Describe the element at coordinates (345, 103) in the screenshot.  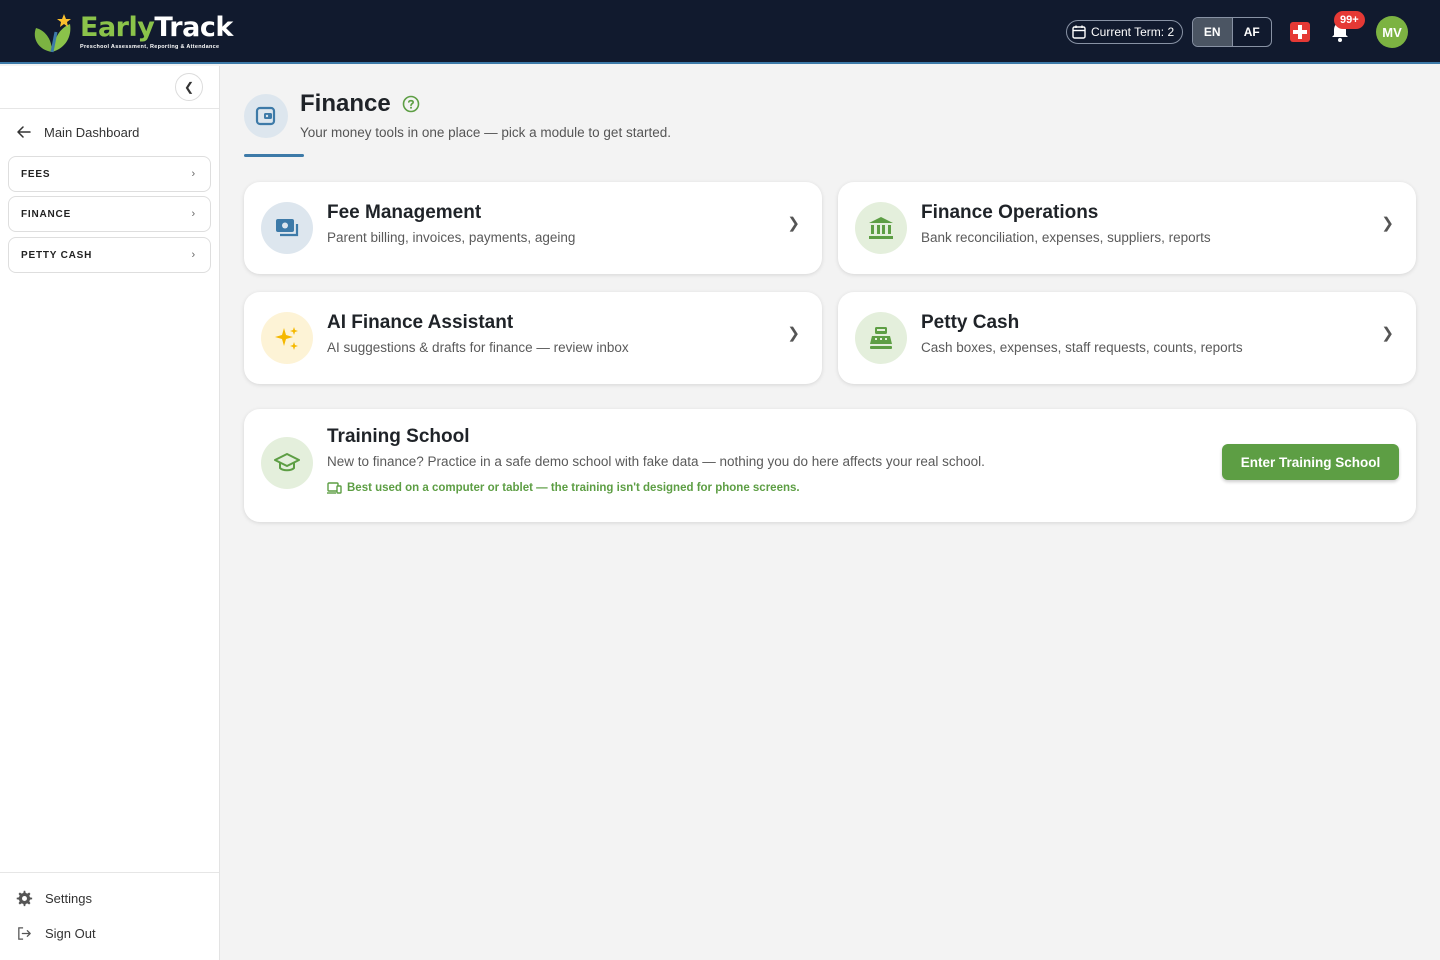
I see `page-title: Finance` at that location.